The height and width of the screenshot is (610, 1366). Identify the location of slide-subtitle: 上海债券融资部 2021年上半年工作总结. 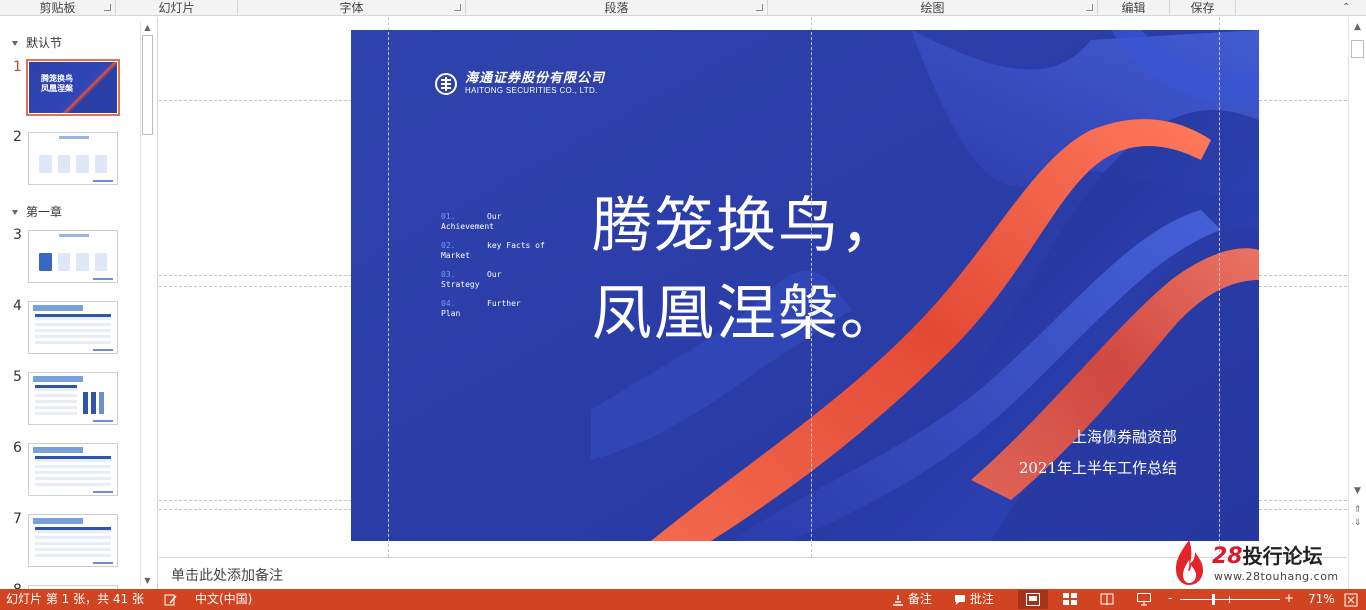
(1098, 453).